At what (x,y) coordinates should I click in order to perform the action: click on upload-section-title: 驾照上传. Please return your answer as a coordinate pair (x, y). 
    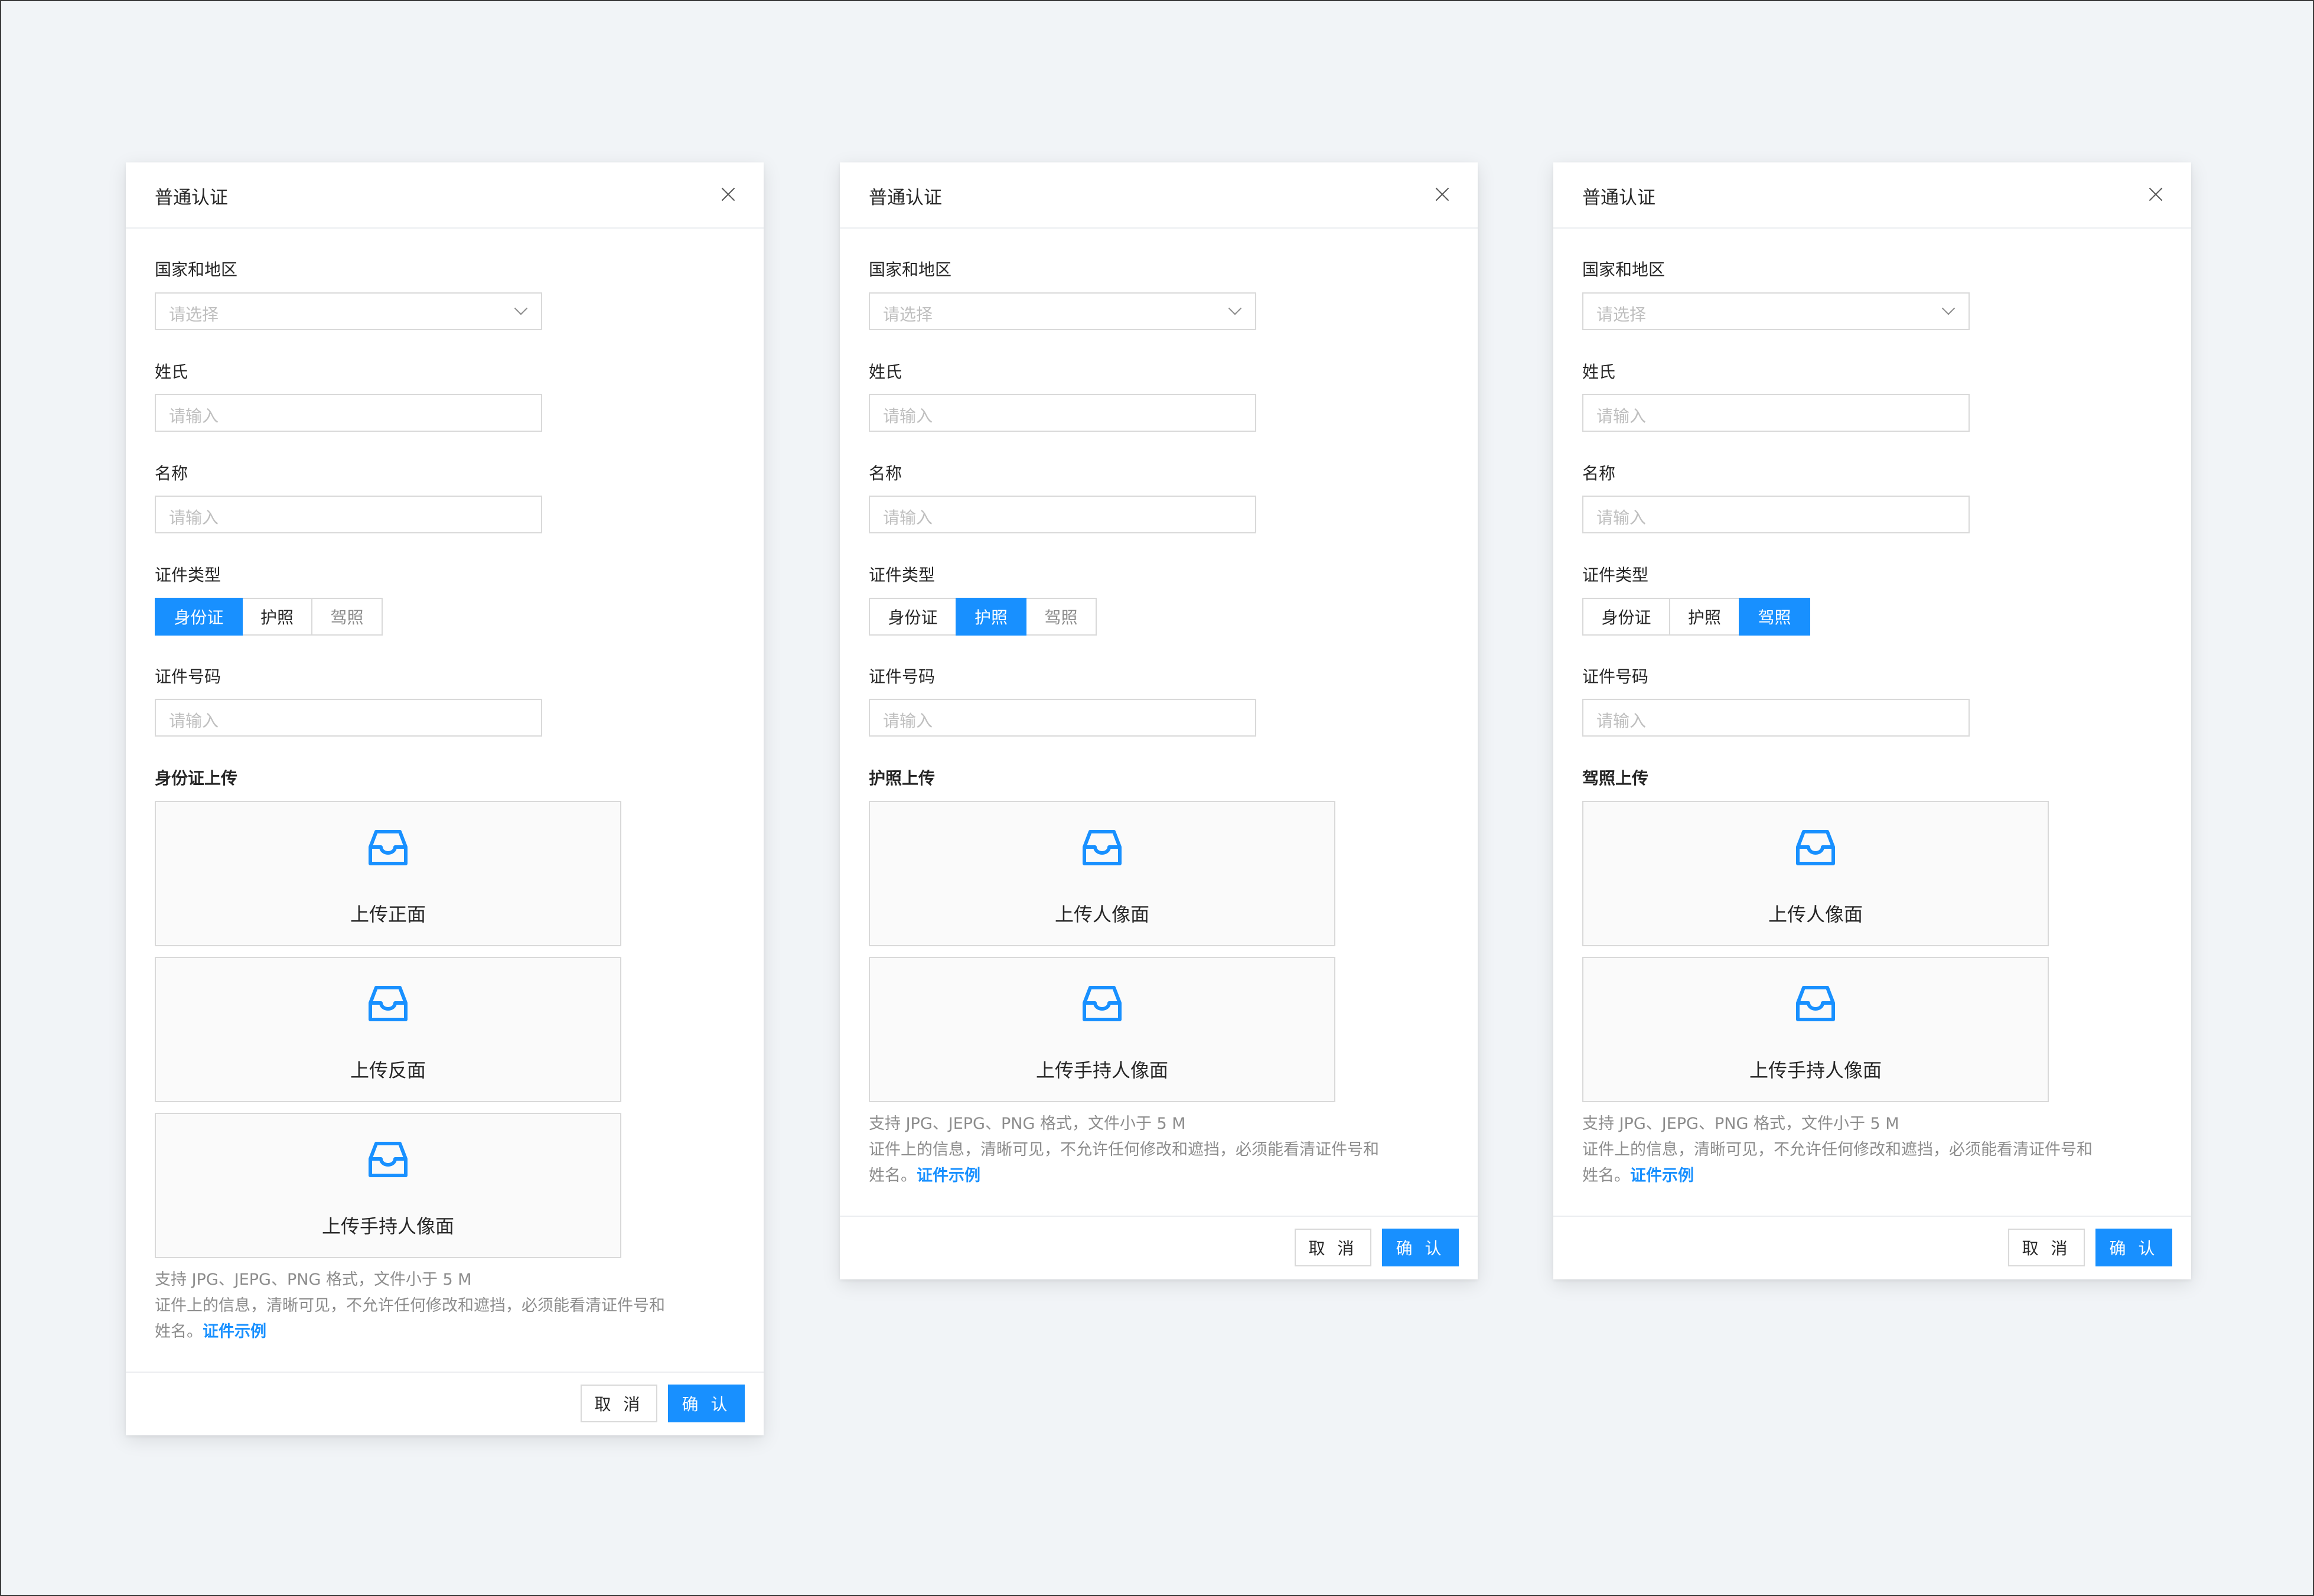
    Looking at the image, I should click on (1616, 778).